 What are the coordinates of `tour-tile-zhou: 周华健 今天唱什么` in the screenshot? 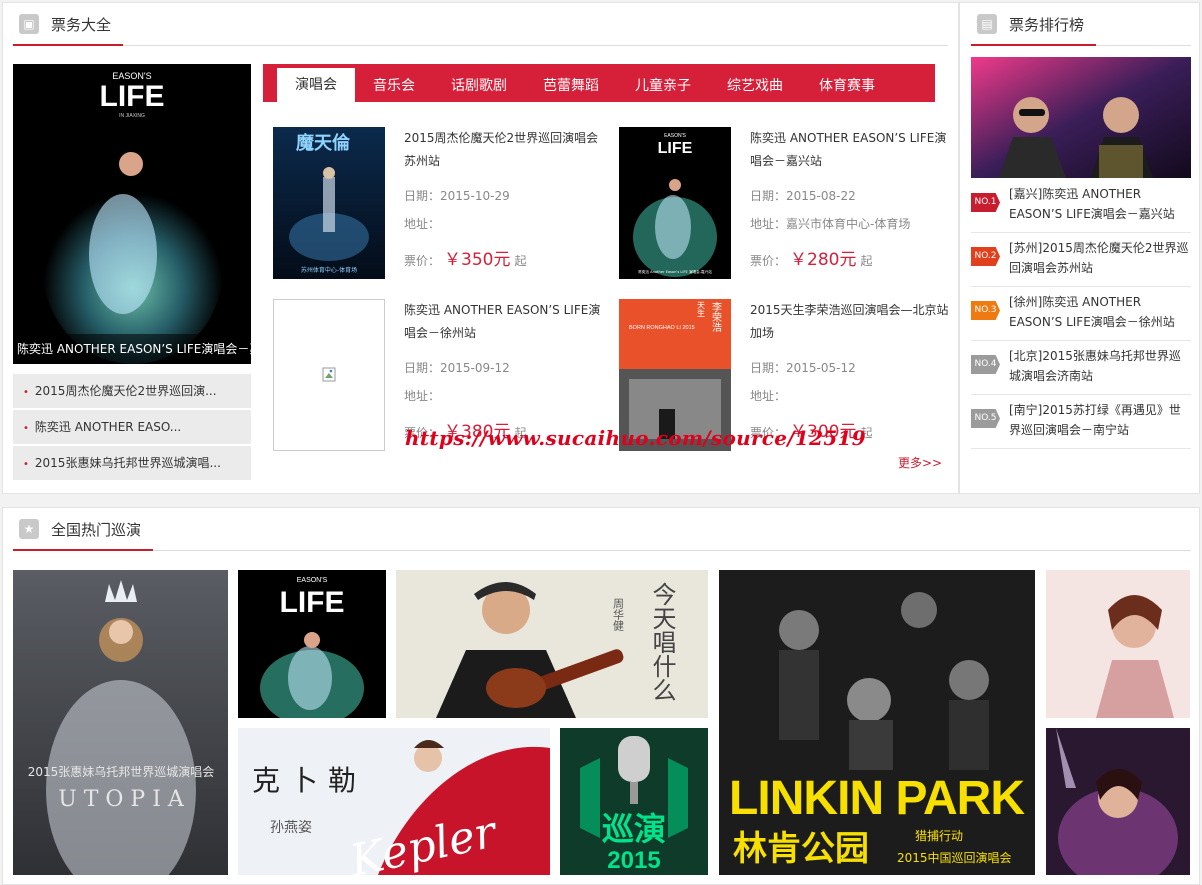 It's located at (552, 644).